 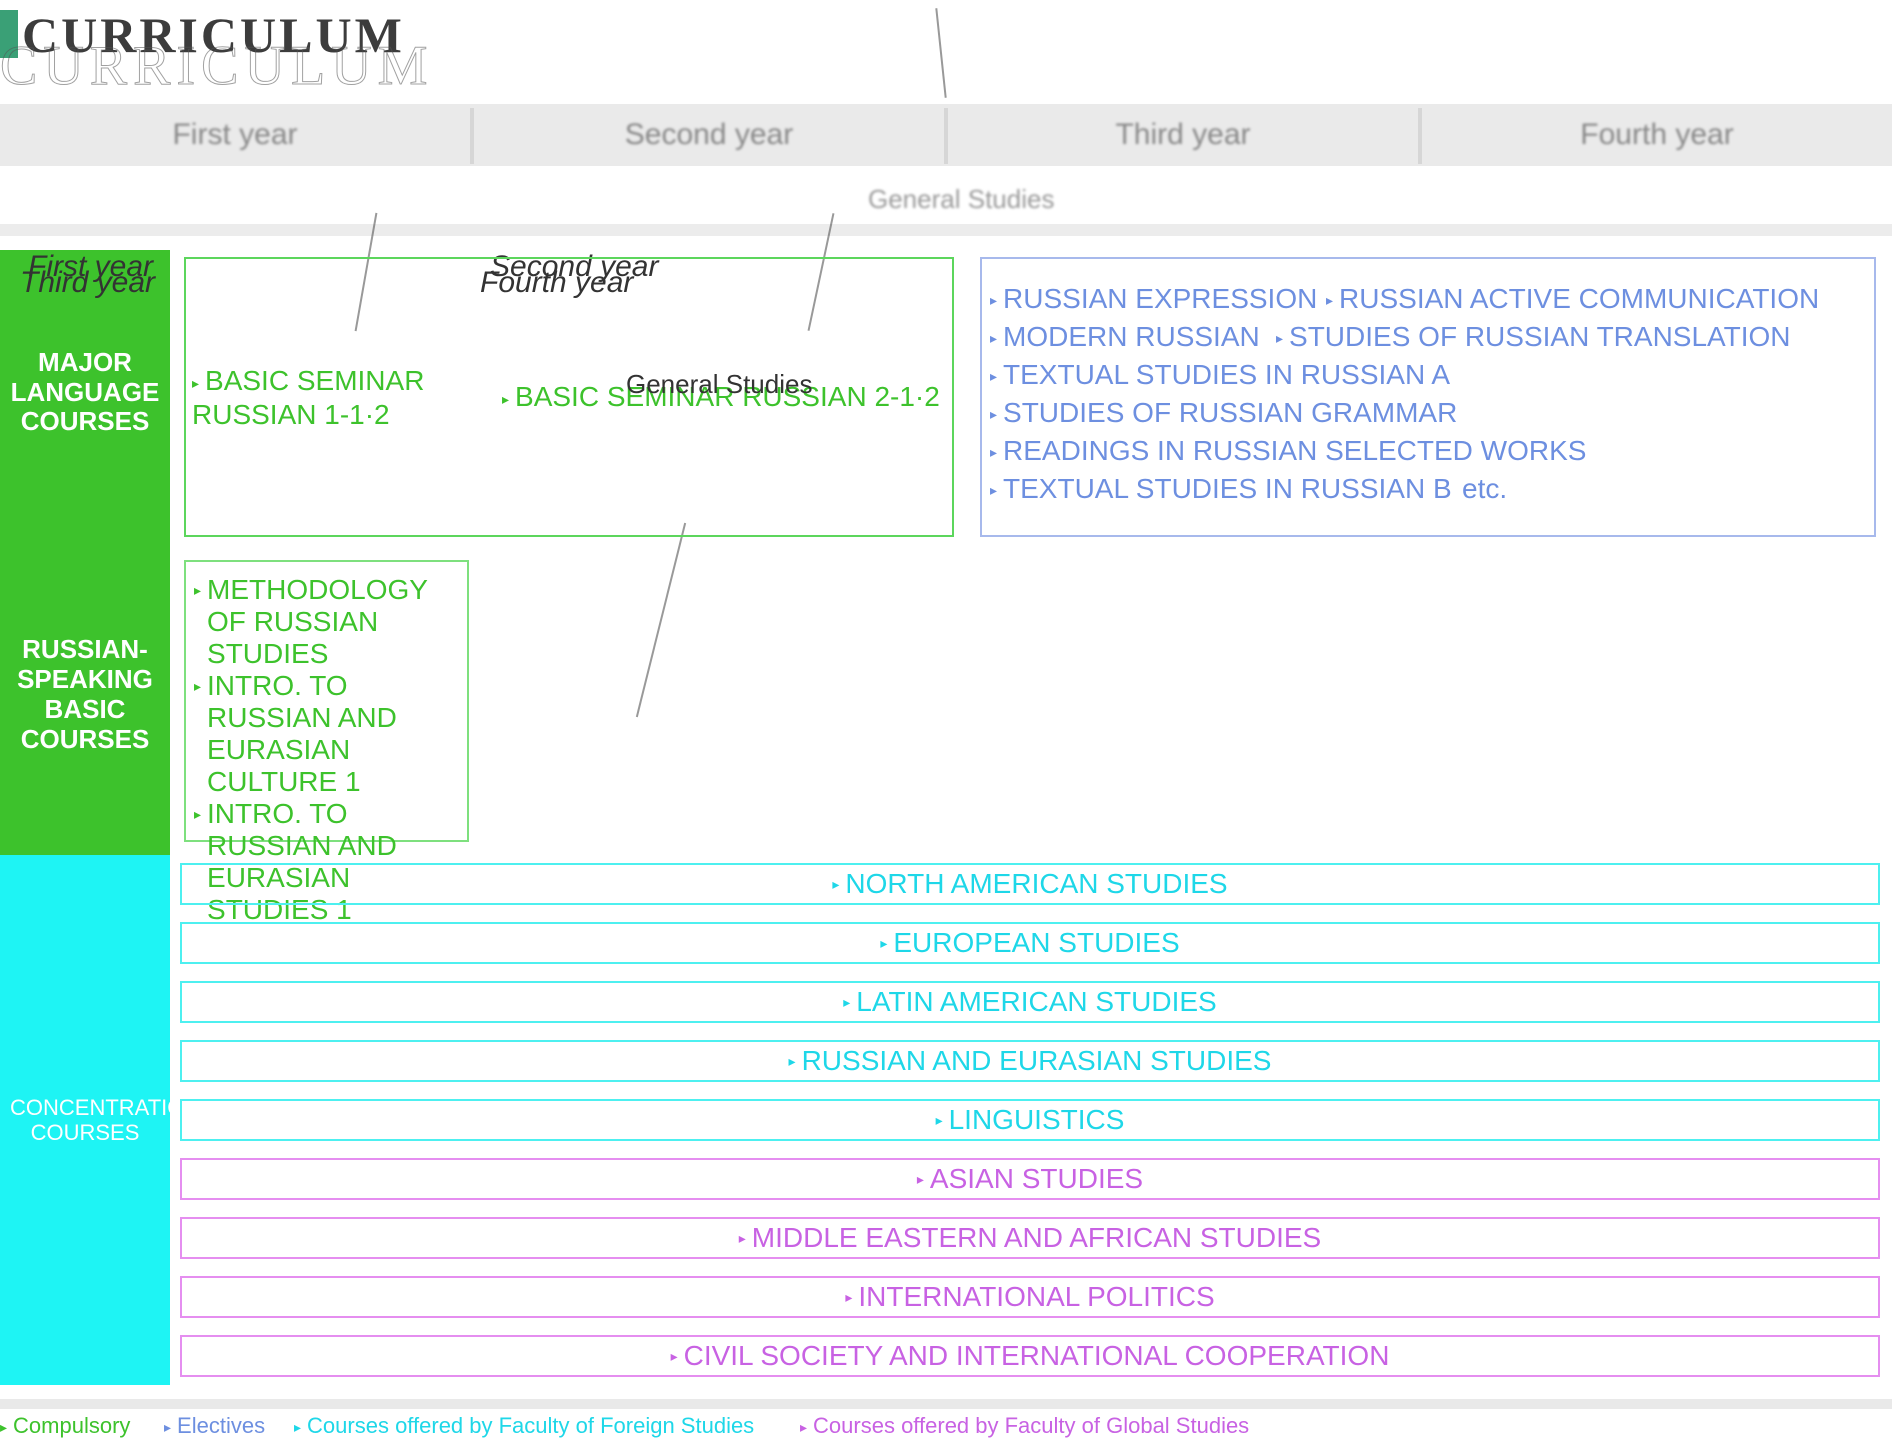 I want to click on elective-item: ▸ TEXTUAL STUDIES IN RUSSIAN A, so click(x=1220, y=375).